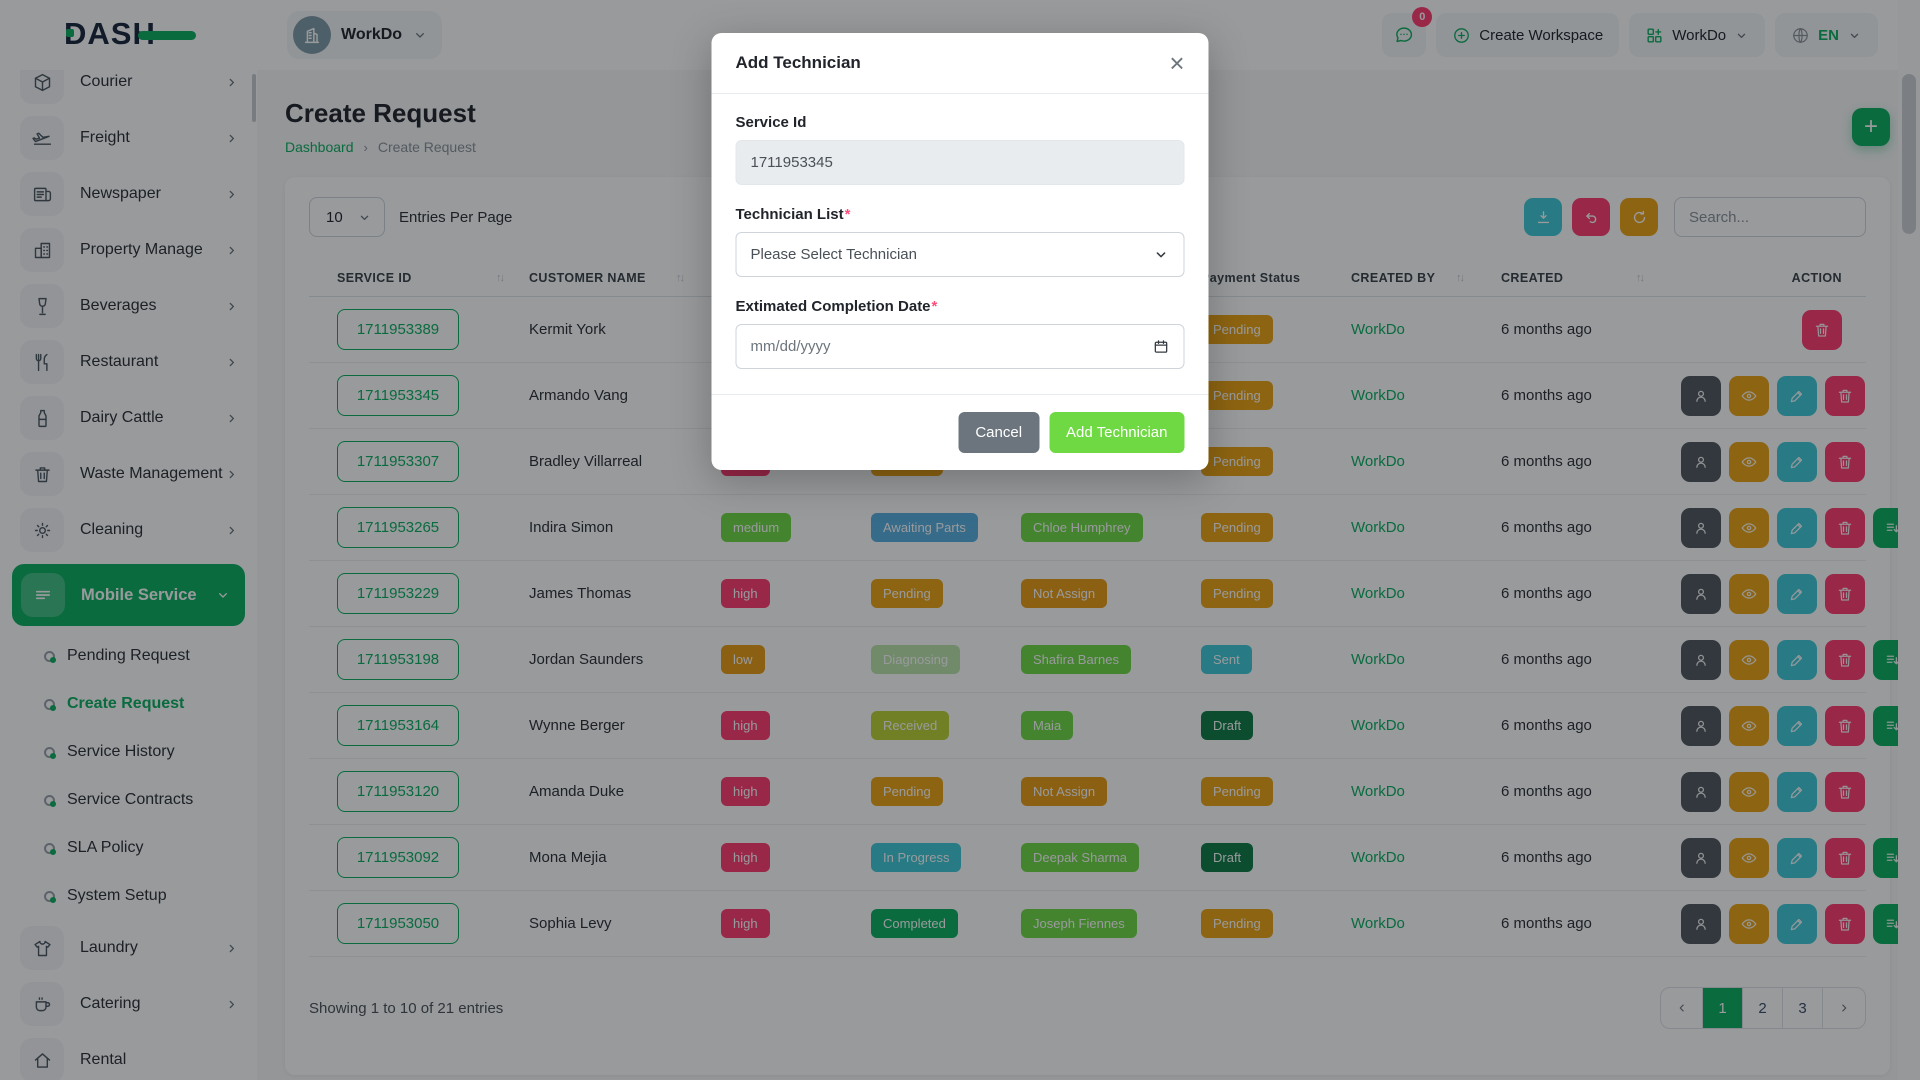 This screenshot has width=1920, height=1080. What do you see at coordinates (790, 346) in the screenshot?
I see `date-placeholder: mm/dd/yyyy` at bounding box center [790, 346].